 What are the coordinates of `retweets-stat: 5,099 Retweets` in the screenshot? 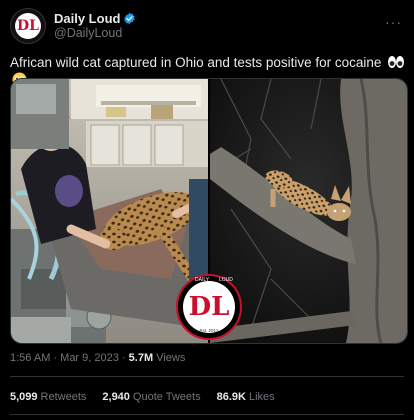 It's located at (48, 397).